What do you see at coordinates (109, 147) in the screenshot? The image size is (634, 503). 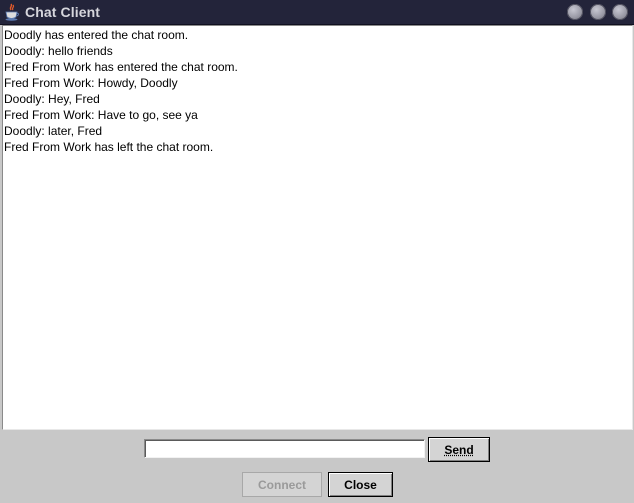 I see `chat-message: Fred From Work has left the chat room.` at bounding box center [109, 147].